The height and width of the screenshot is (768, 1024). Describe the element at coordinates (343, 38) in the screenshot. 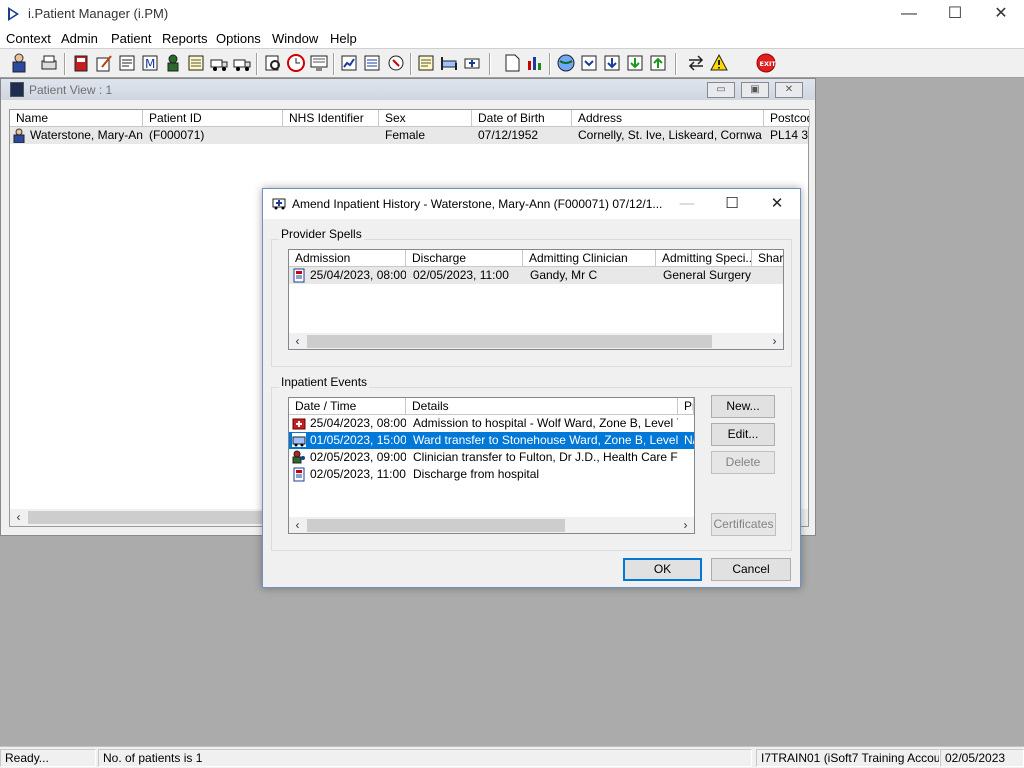

I see `menu-help: Help` at that location.